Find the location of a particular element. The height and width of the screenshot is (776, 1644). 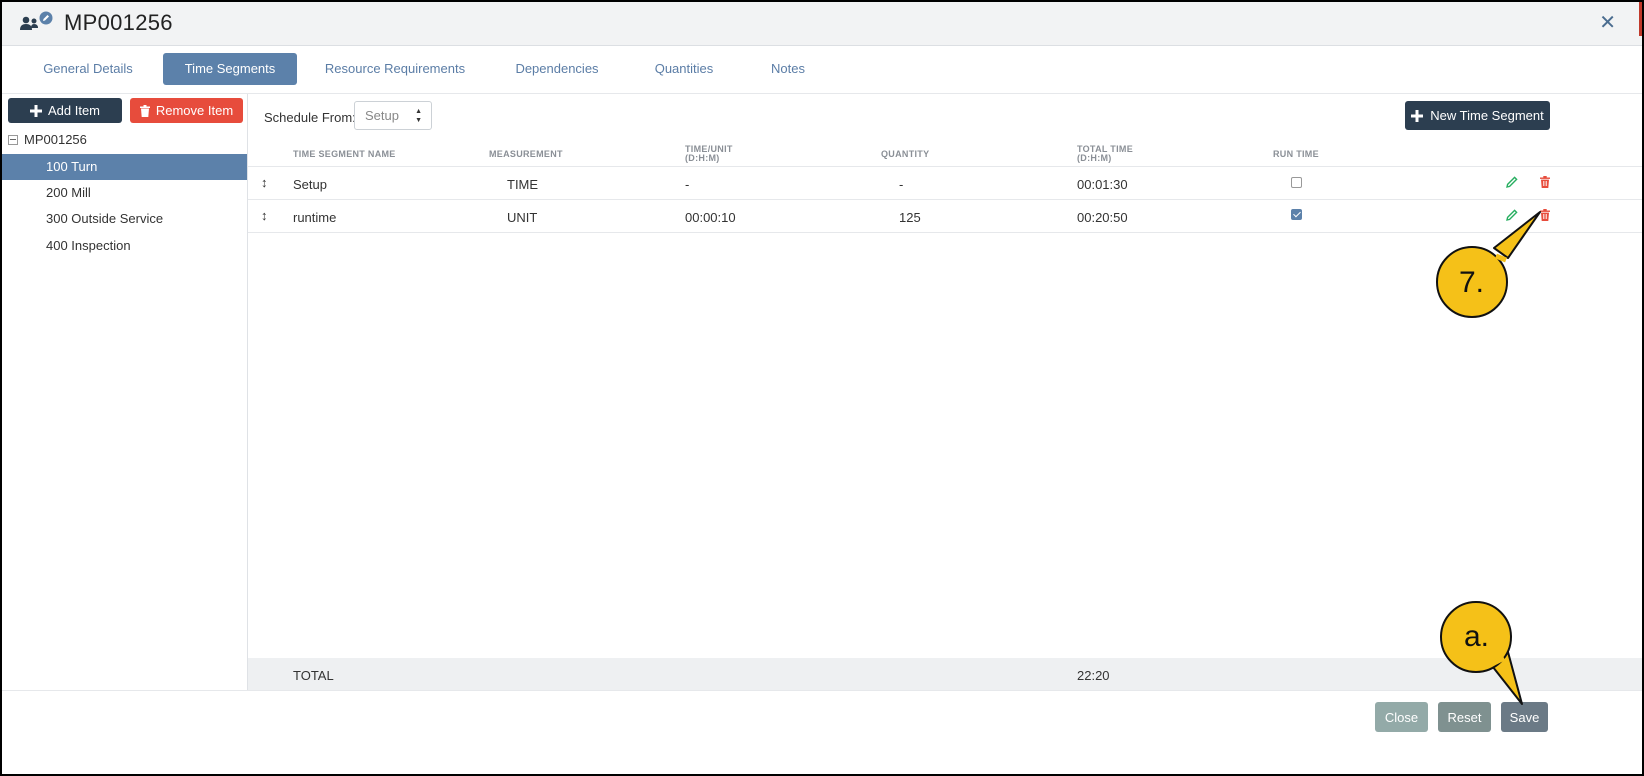

row-time-unit: 00:00:10 is located at coordinates (710, 217).